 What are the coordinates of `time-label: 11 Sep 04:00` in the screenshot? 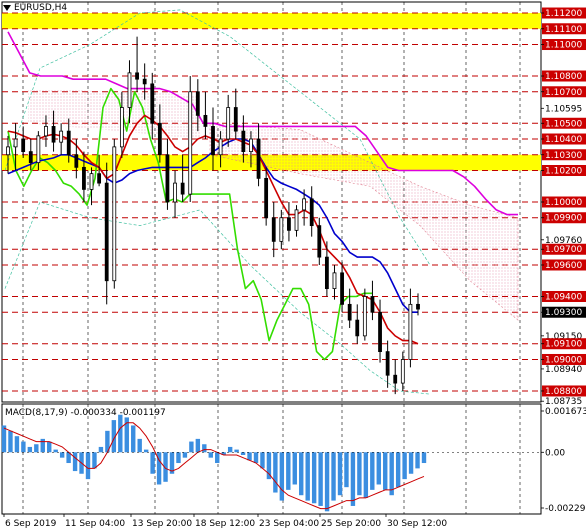 It's located at (95, 524).